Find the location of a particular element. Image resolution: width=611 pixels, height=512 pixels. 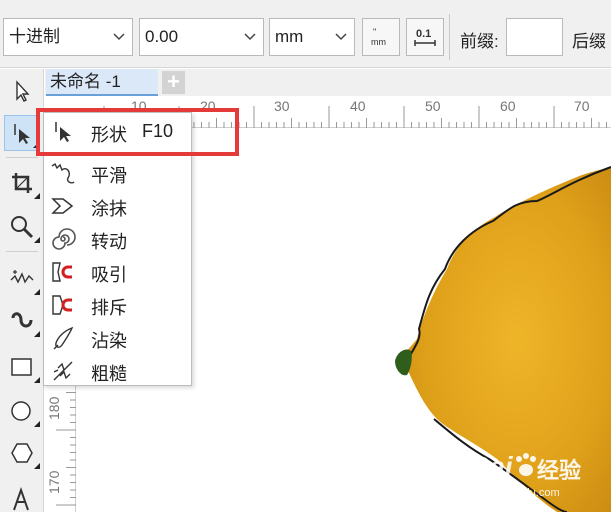

polygon-icon is located at coordinates (22, 453).